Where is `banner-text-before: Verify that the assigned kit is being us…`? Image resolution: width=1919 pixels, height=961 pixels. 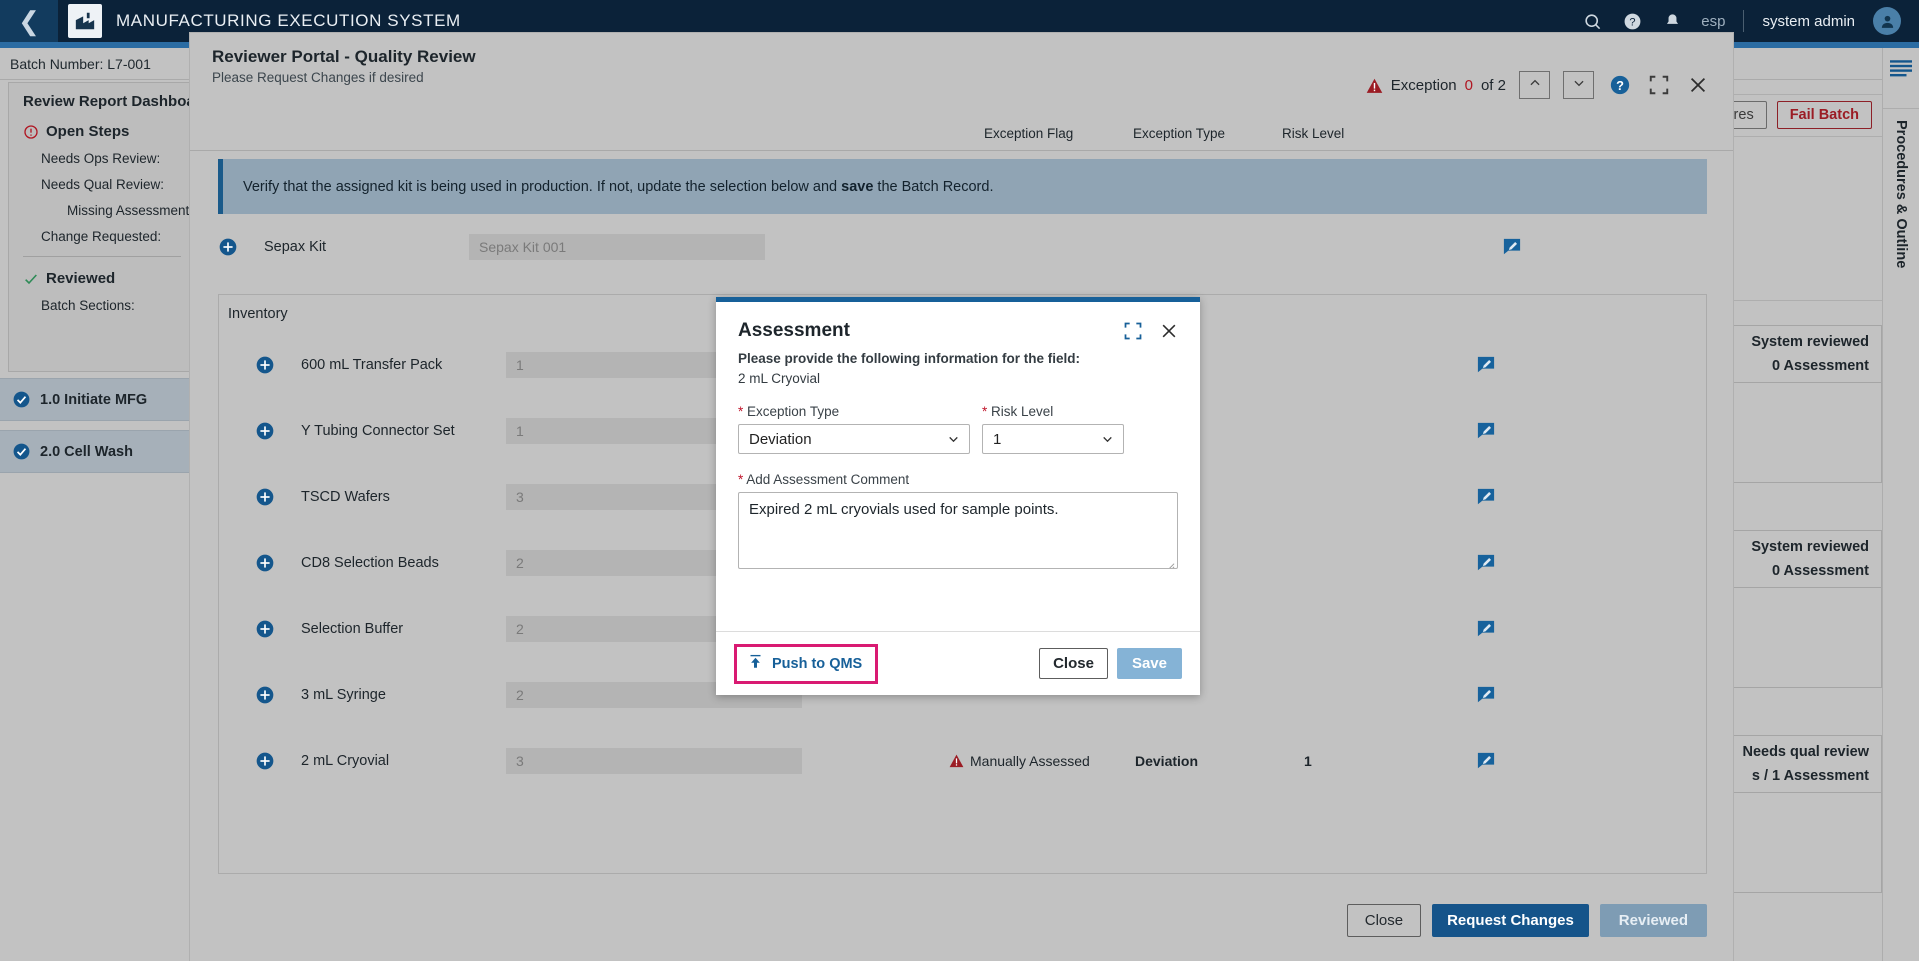
banner-text-before: Verify that the assigned kit is being us… is located at coordinates (542, 186).